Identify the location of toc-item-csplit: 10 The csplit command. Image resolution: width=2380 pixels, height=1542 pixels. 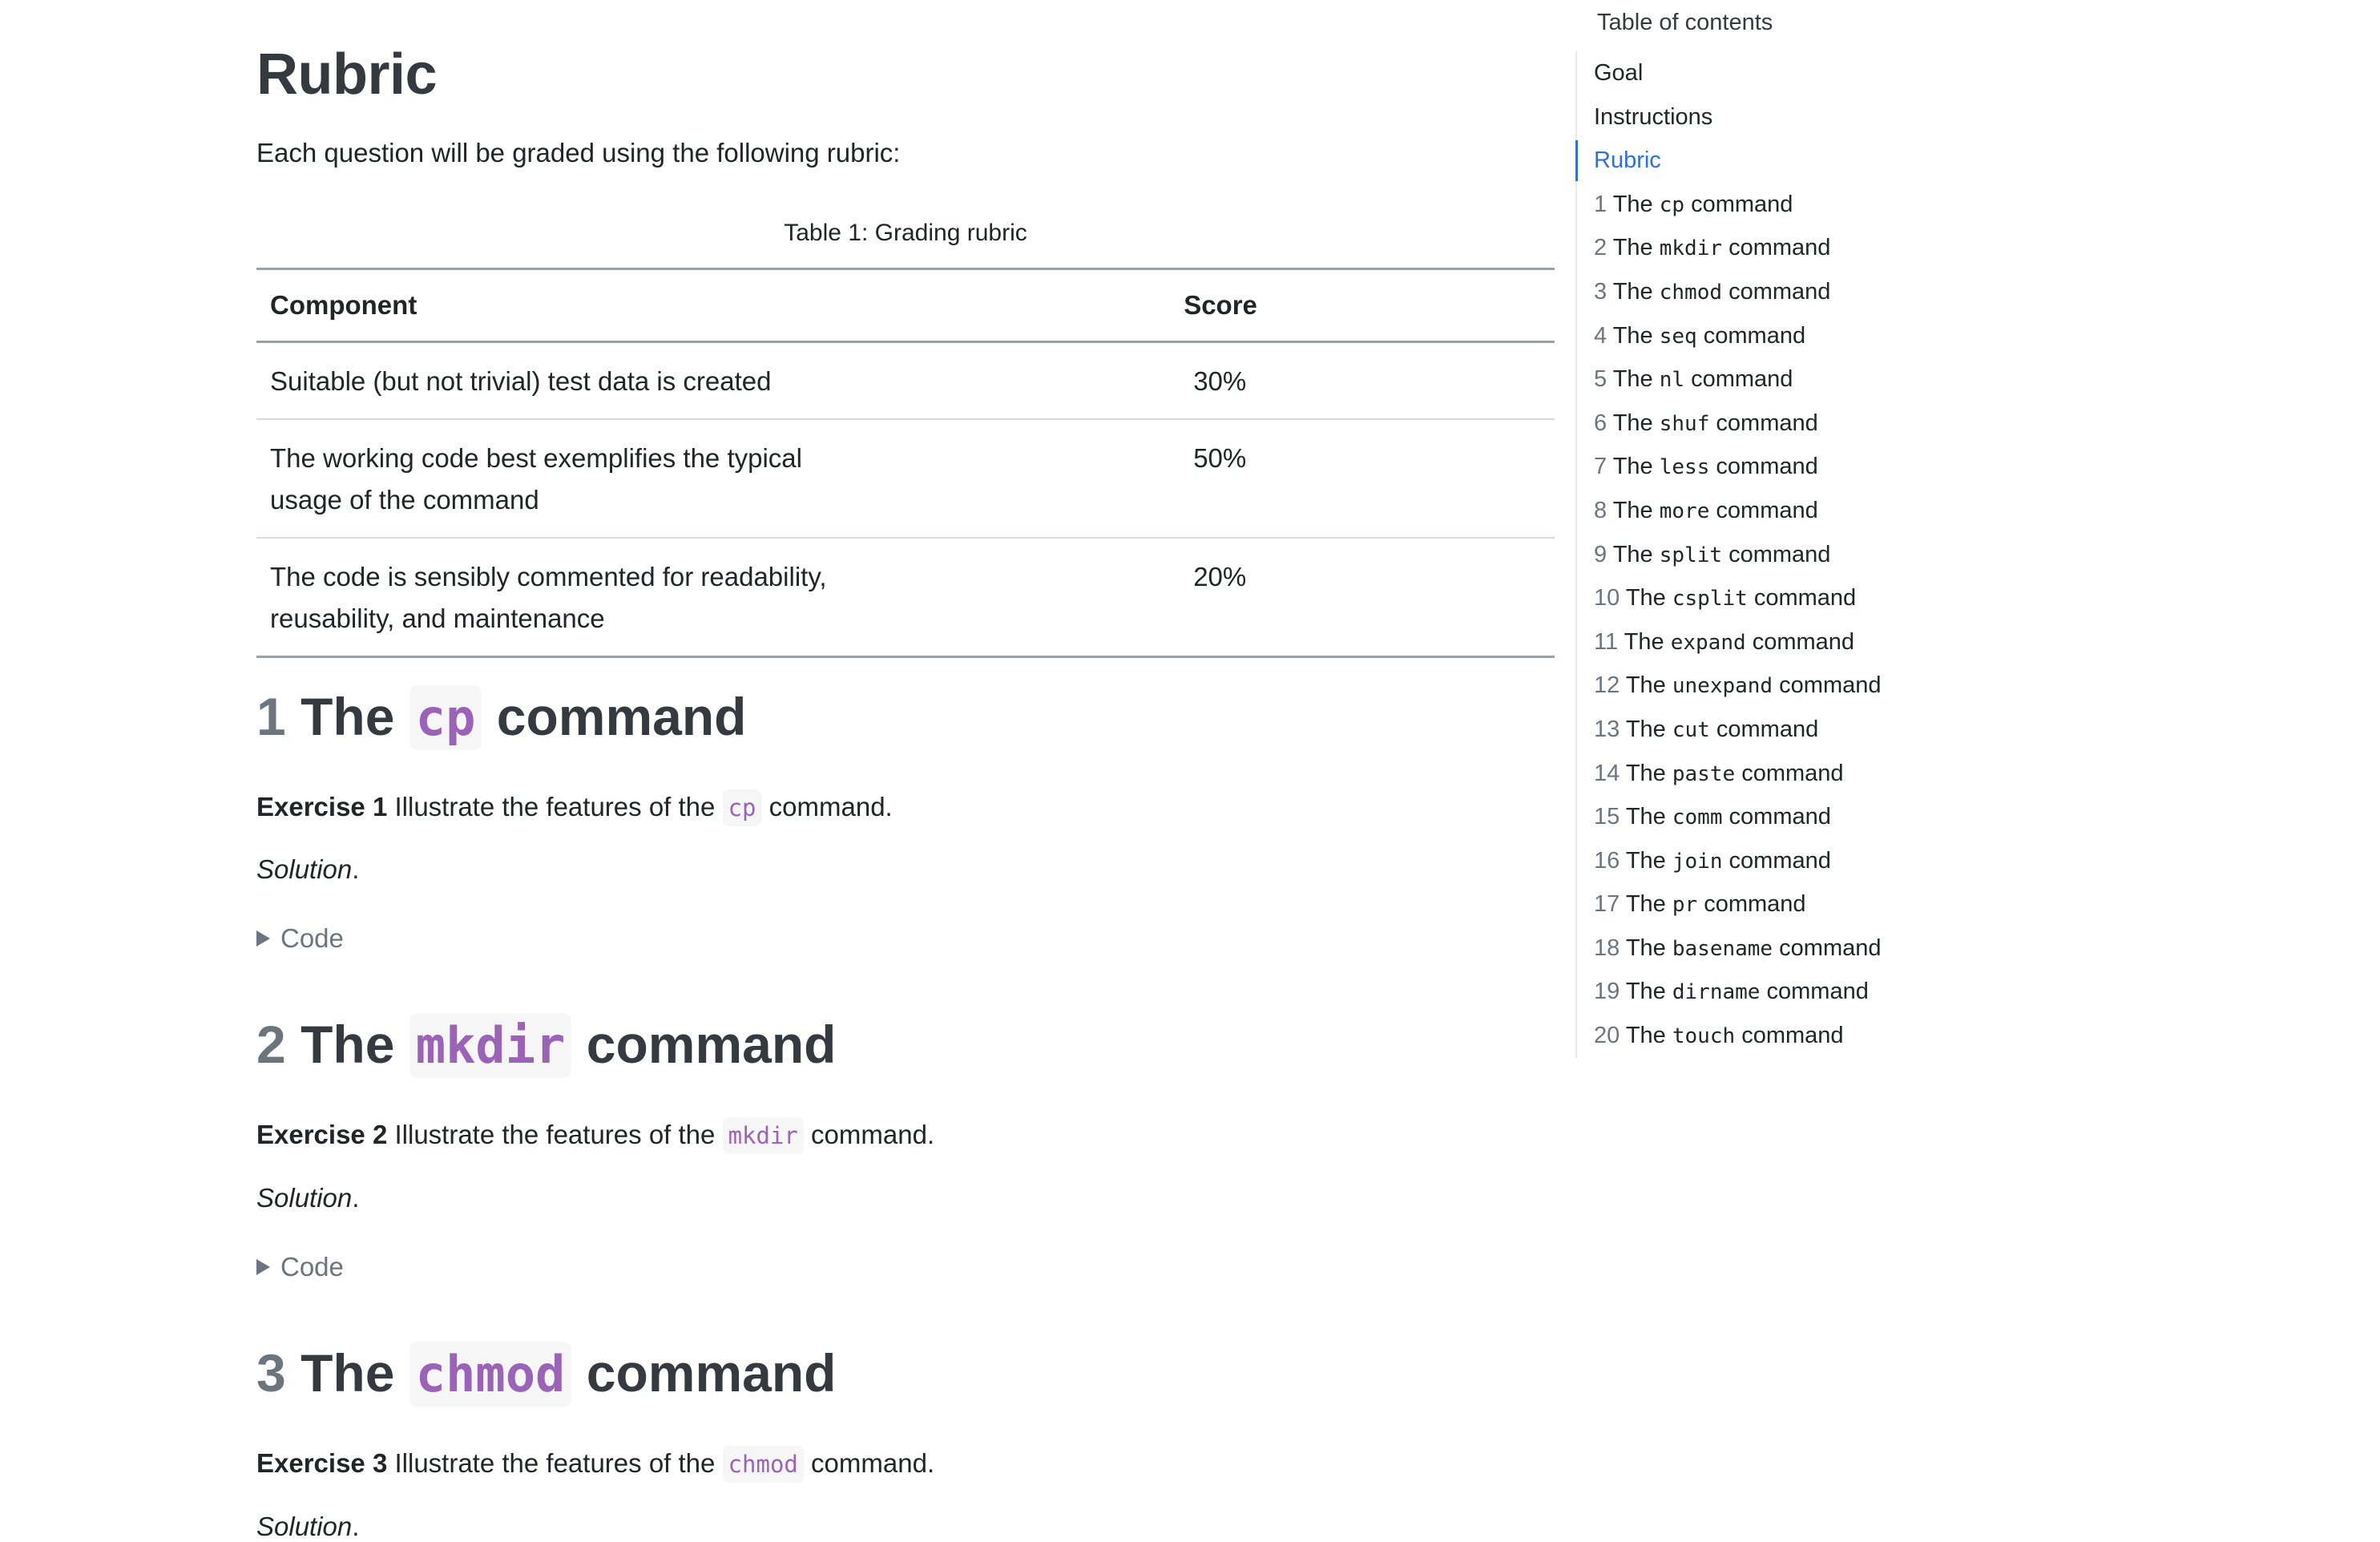
(1841, 598).